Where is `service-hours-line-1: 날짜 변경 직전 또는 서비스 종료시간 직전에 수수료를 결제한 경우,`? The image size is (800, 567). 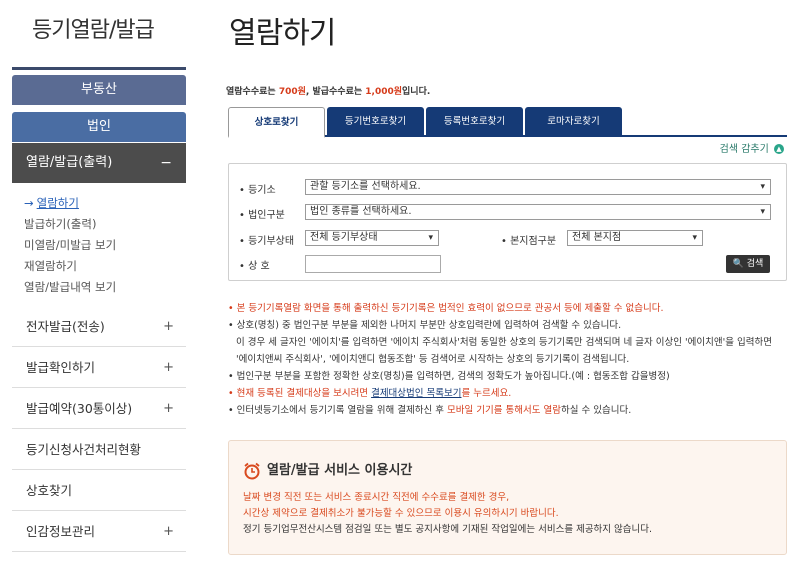
service-hours-line-1: 날짜 변경 직전 또는 서비스 종료시간 직전에 수수료를 결제한 경우, is located at coordinates (376, 497).